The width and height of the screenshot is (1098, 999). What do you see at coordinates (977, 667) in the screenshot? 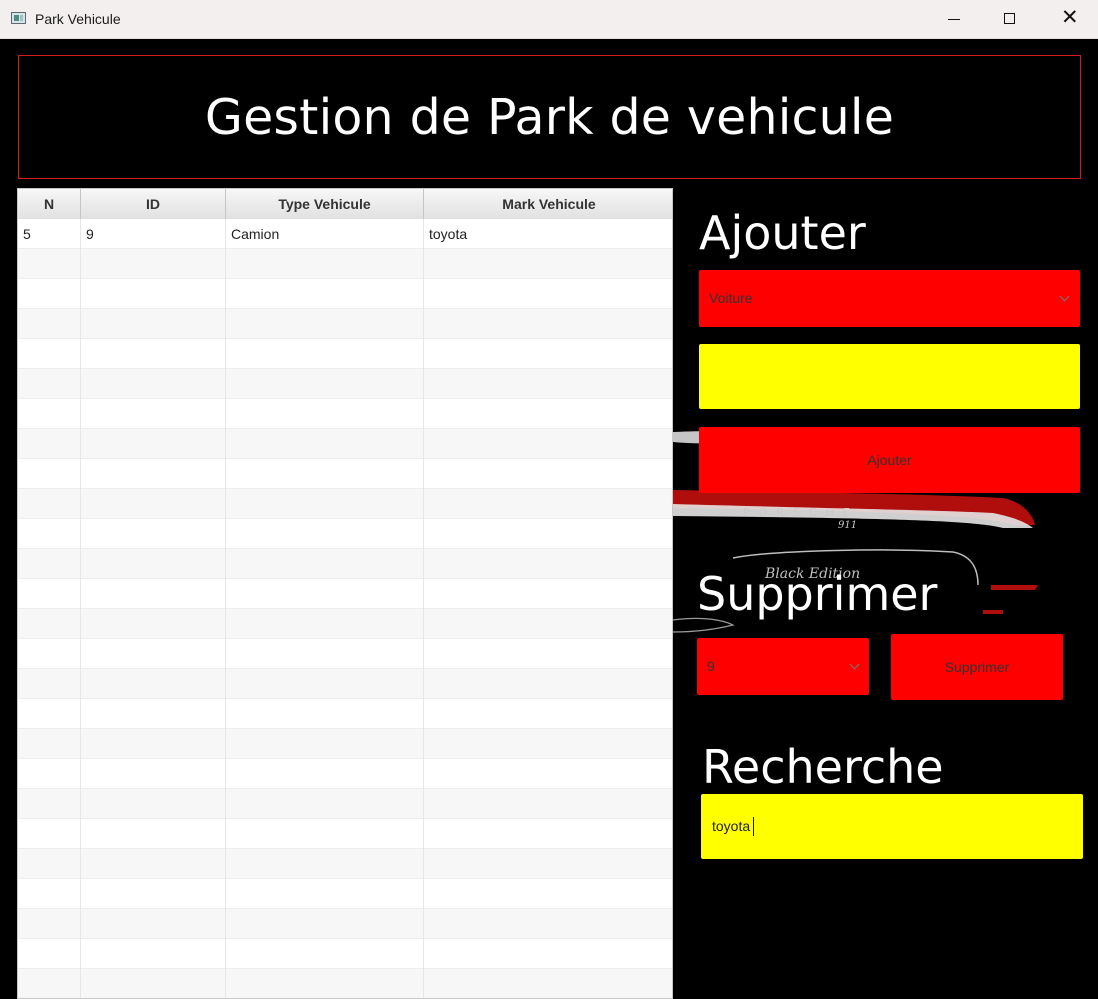
I see `supprimer-button: Supprimer` at bounding box center [977, 667].